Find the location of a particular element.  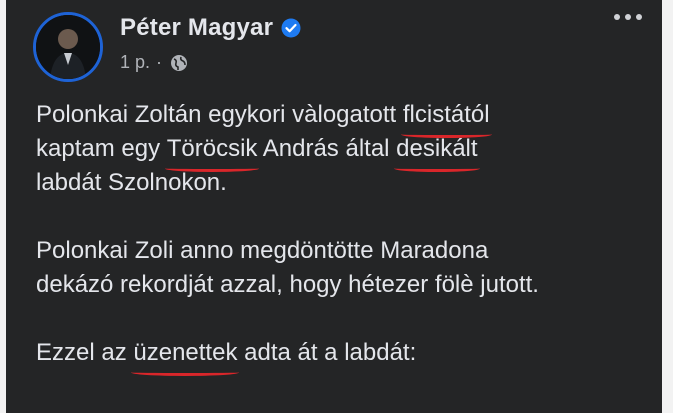

verified-badge-icon is located at coordinates (291, 28).